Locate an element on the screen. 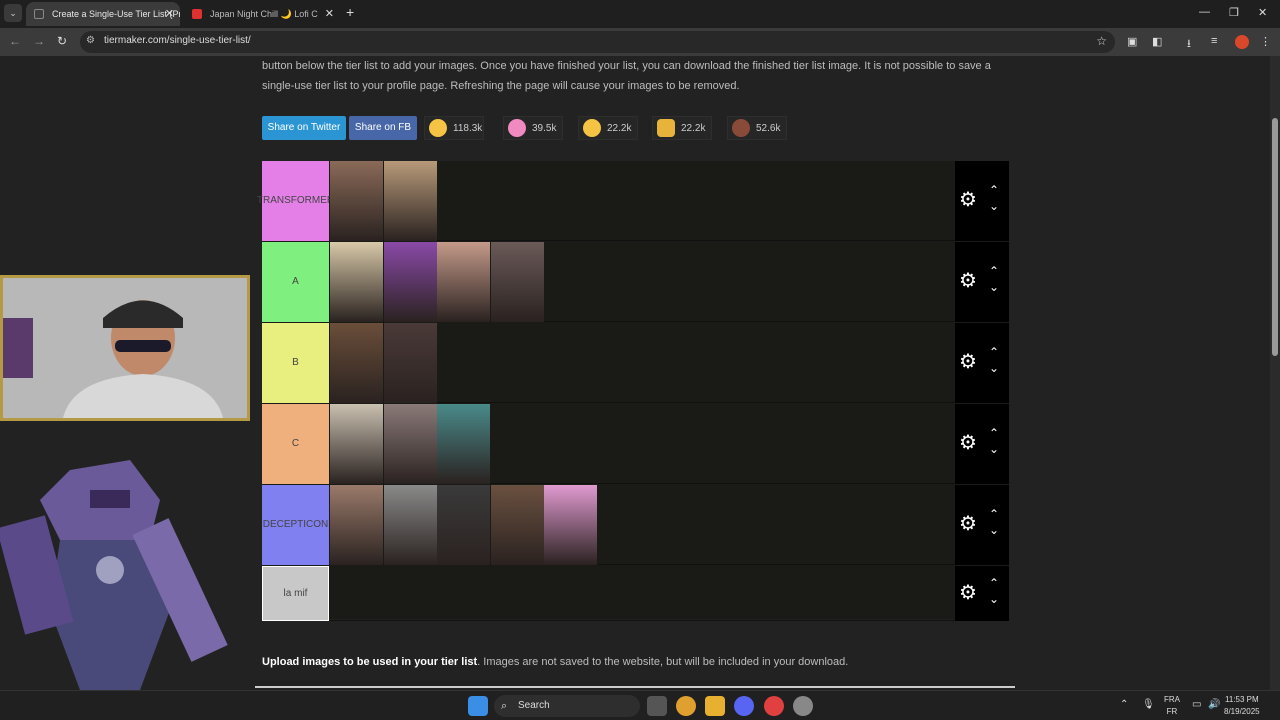 The image size is (1280, 720). tier-label: B is located at coordinates (295, 363).